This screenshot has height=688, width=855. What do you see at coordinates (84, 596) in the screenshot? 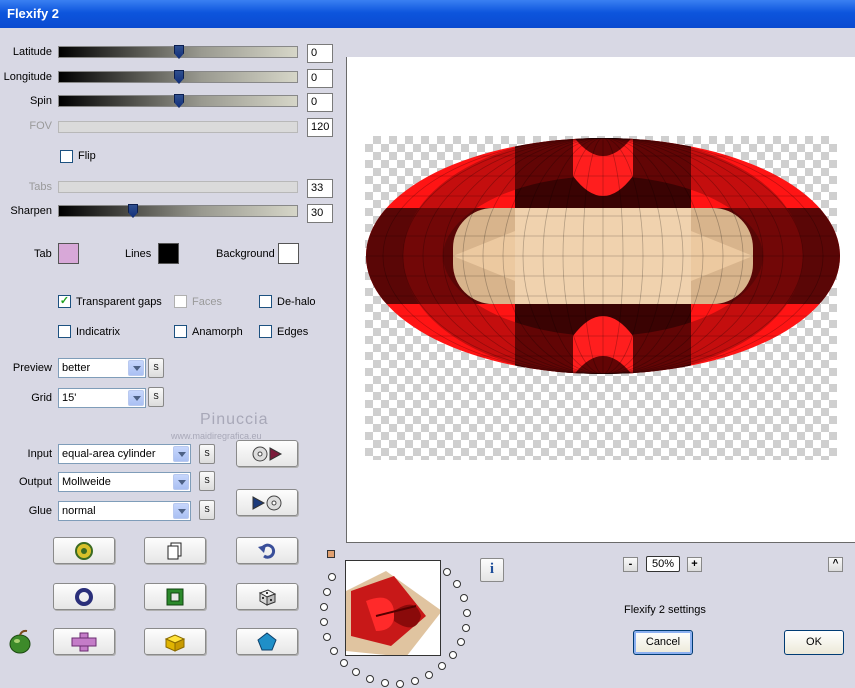
I see `ring-button` at bounding box center [84, 596].